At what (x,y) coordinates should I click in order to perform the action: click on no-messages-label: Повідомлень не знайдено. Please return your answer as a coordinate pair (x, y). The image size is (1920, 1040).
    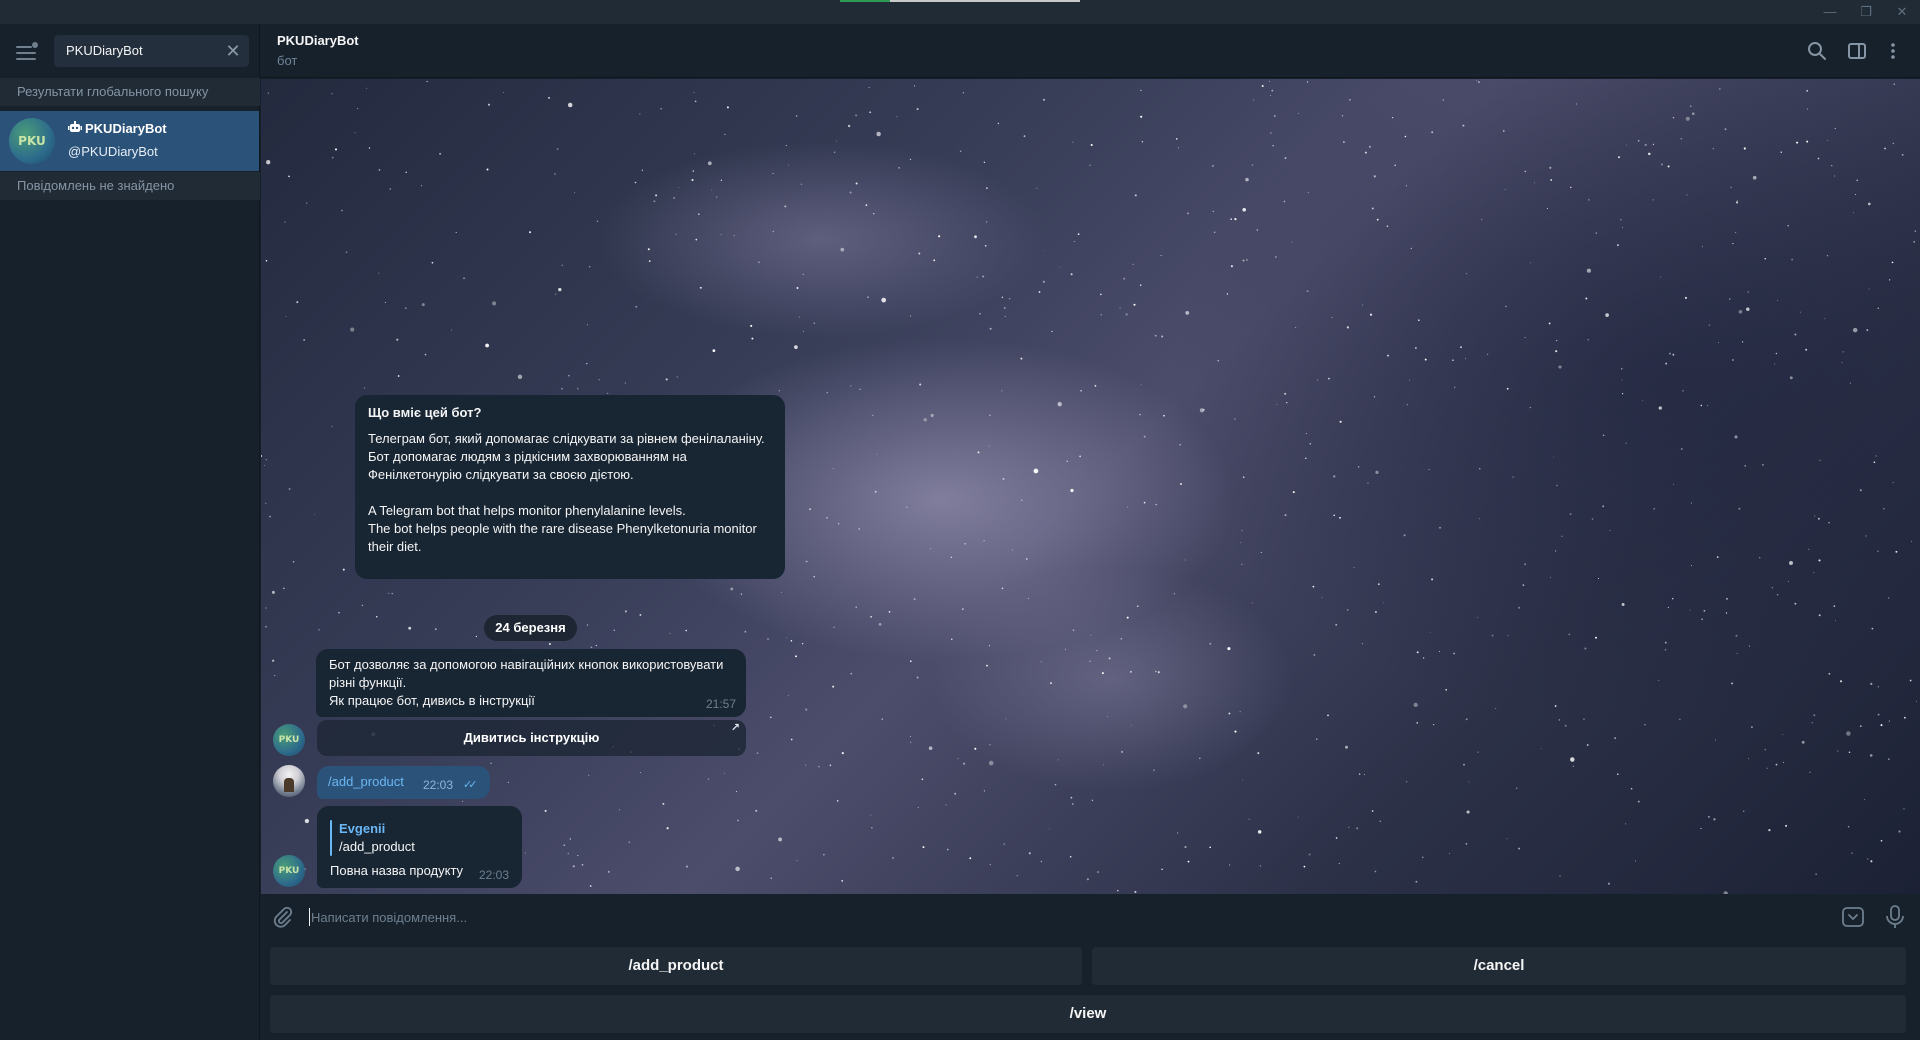
    Looking at the image, I should click on (130, 186).